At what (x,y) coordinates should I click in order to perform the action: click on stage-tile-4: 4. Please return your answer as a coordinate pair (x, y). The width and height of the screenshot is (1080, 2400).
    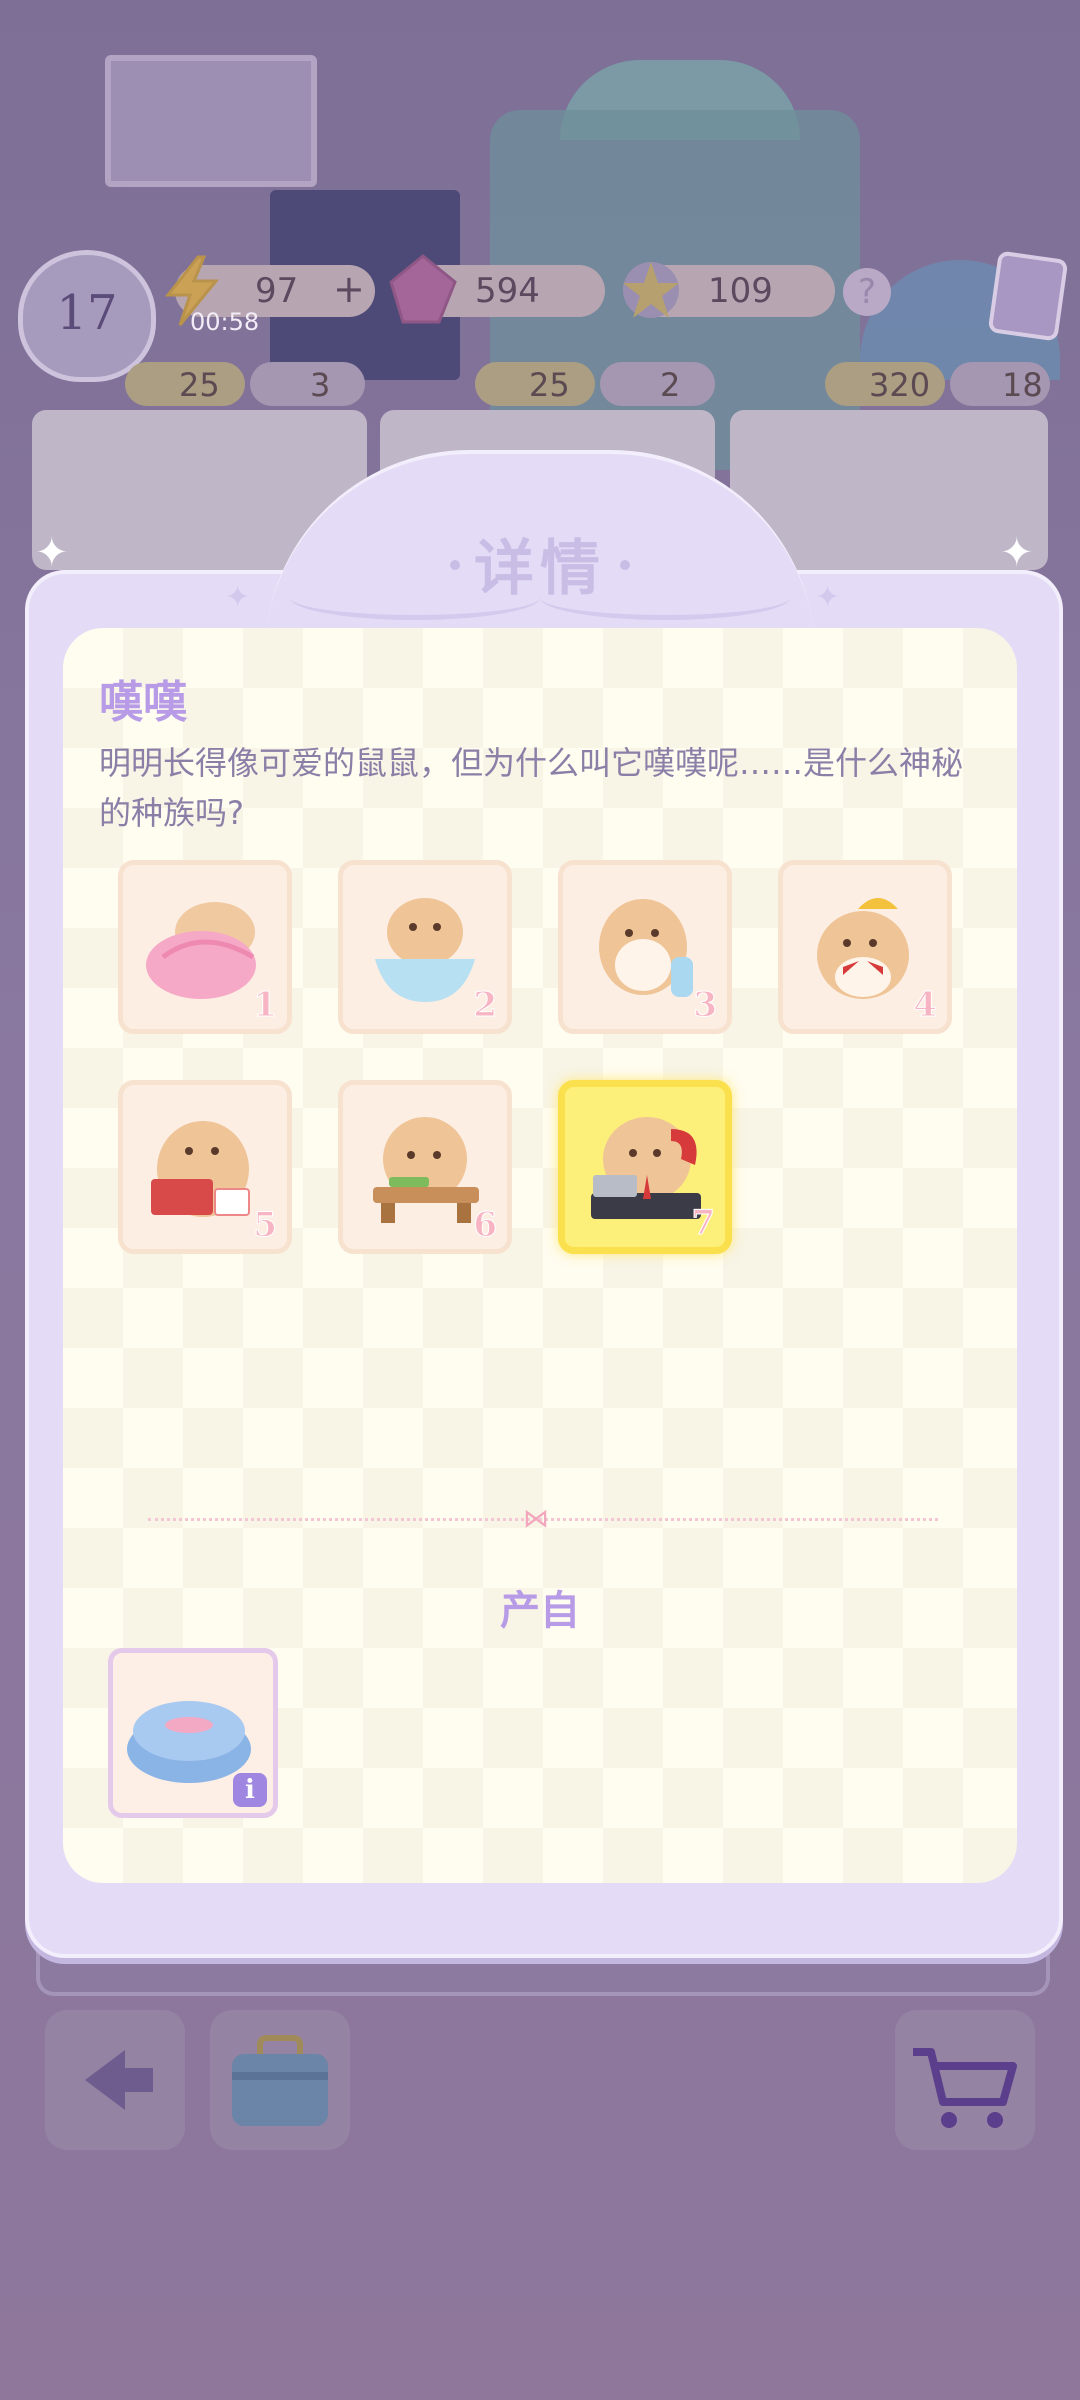
    Looking at the image, I should click on (865, 947).